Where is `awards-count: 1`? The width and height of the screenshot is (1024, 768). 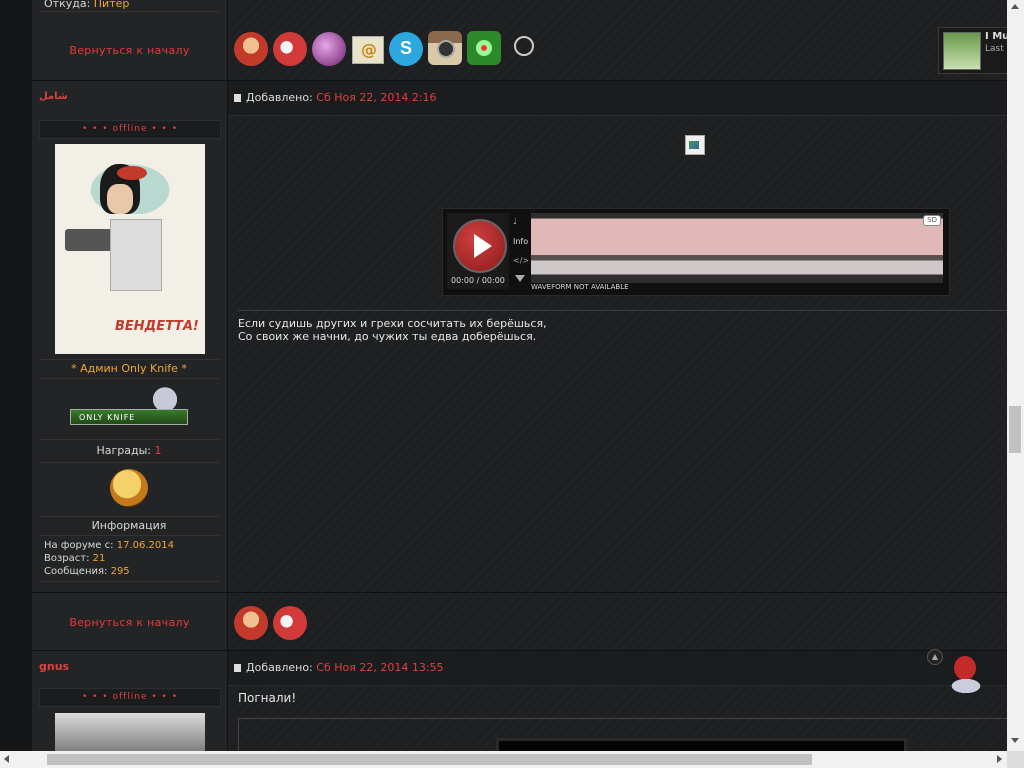 awards-count: 1 is located at coordinates (158, 450).